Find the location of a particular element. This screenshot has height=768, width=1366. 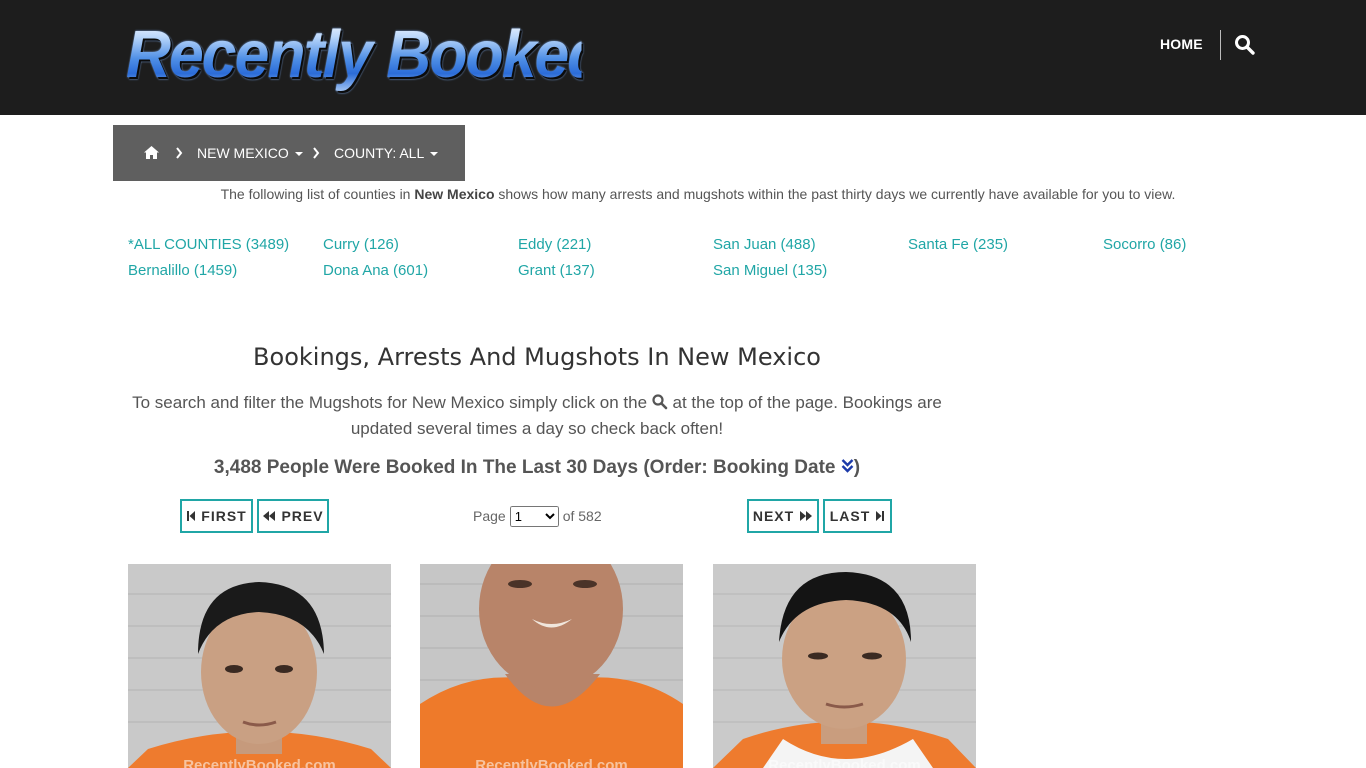

county-link-bernalillo: Bernalillo (1459) is located at coordinates (182, 270).